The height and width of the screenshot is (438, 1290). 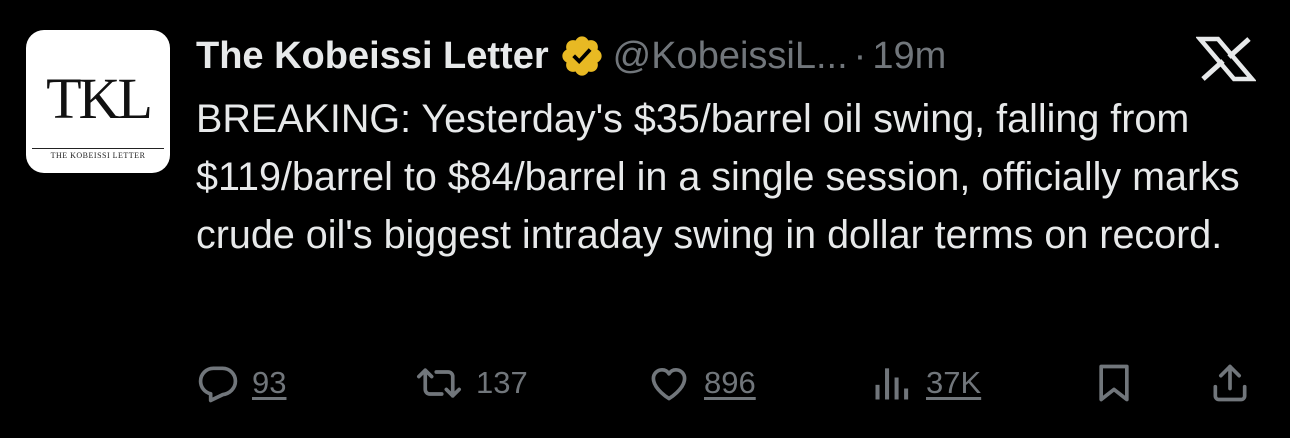 What do you see at coordinates (471, 383) in the screenshot?
I see `retweet-button: 137` at bounding box center [471, 383].